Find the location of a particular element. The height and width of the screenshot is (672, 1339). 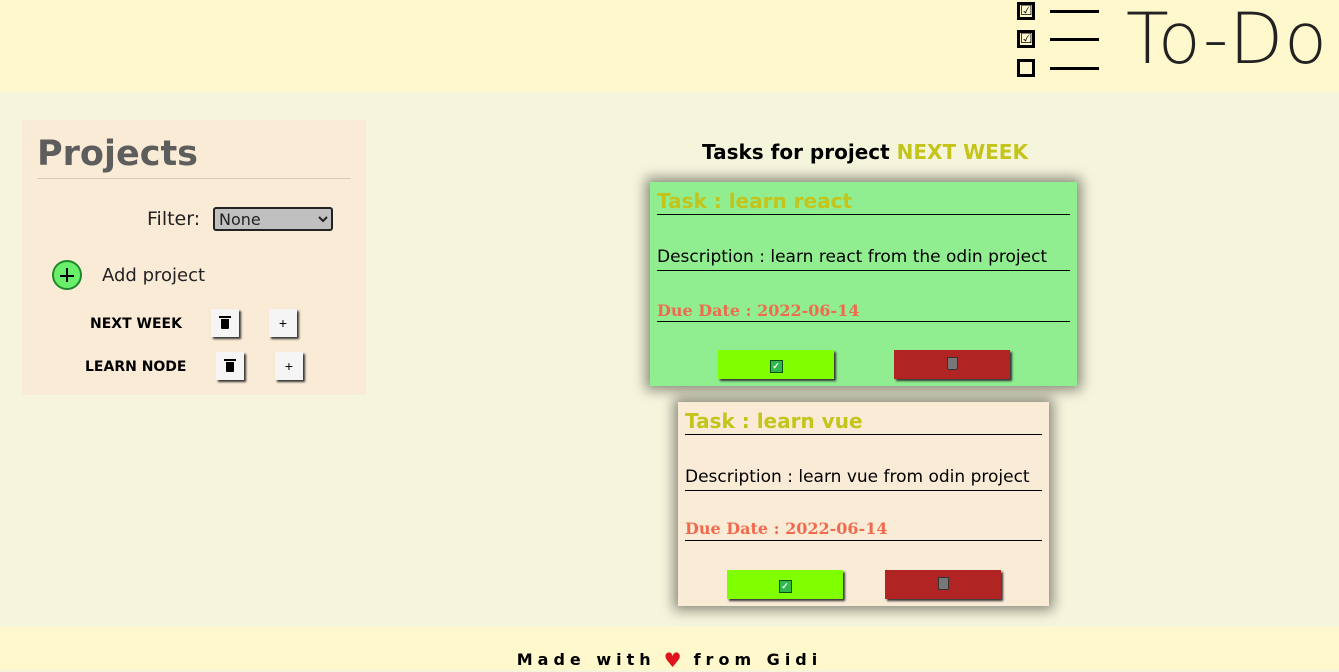

add-project-label: Add project is located at coordinates (153, 275).